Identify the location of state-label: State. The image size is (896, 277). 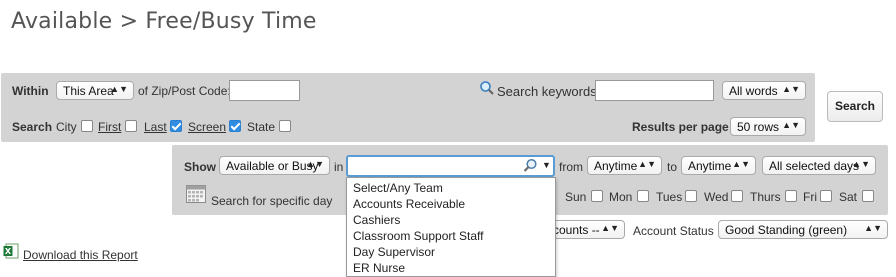
(261, 127).